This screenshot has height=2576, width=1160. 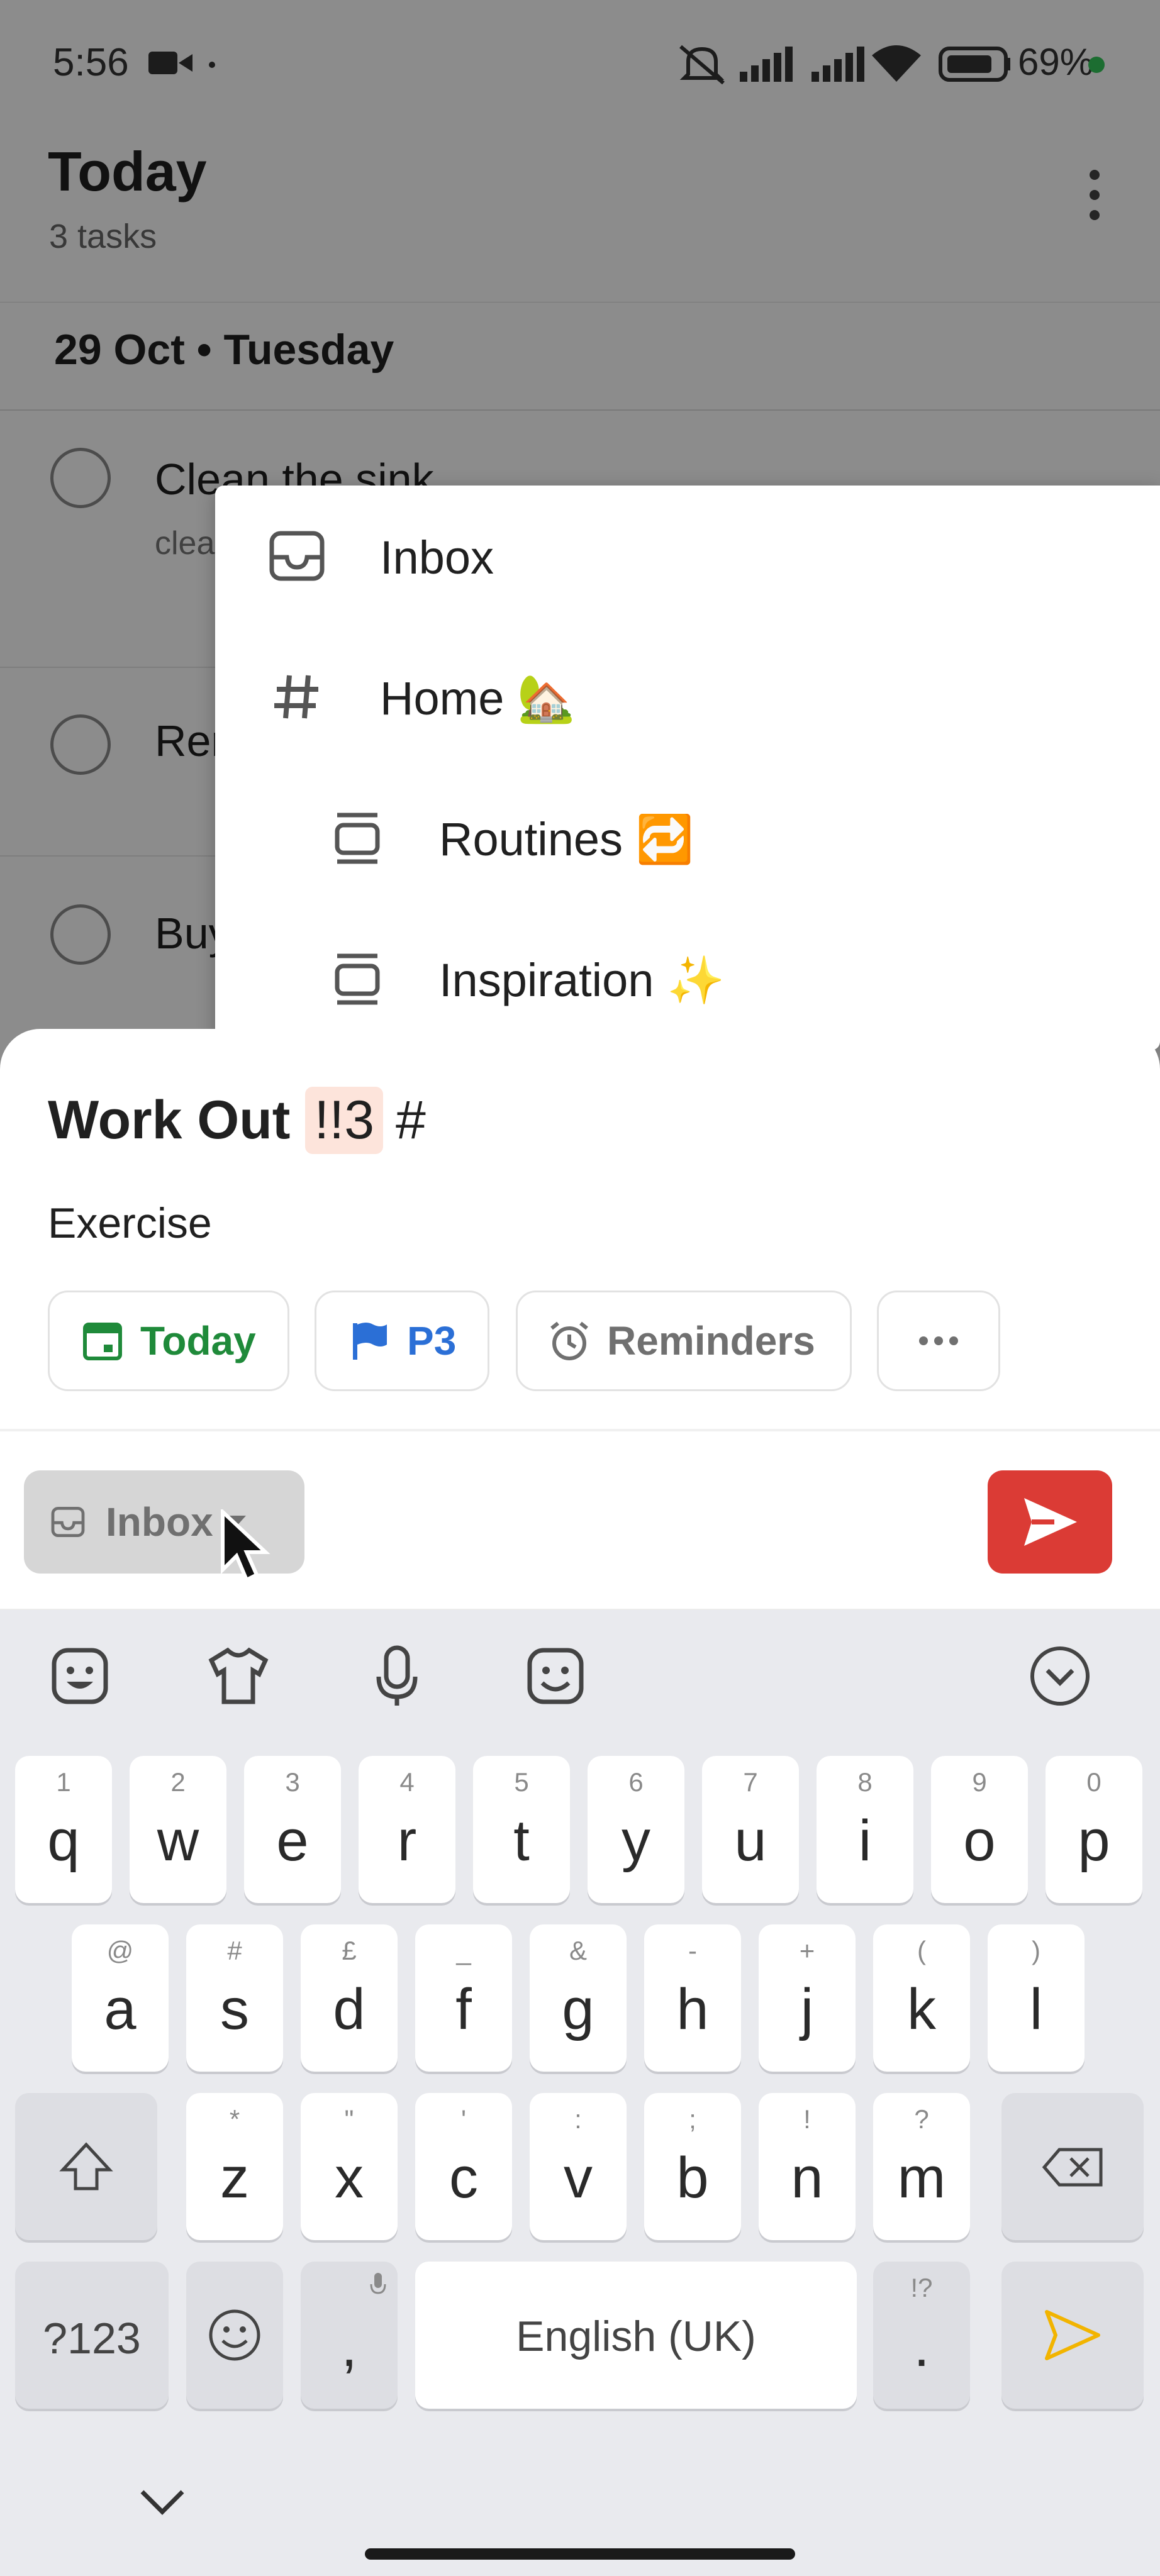 I want to click on key-label: a, so click(x=120, y=2009).